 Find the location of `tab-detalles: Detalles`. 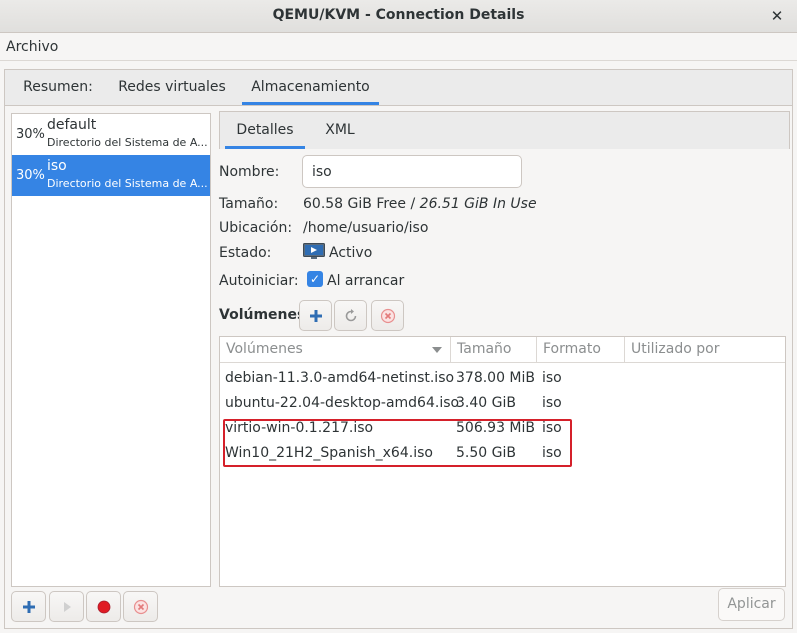

tab-detalles: Detalles is located at coordinates (265, 130).